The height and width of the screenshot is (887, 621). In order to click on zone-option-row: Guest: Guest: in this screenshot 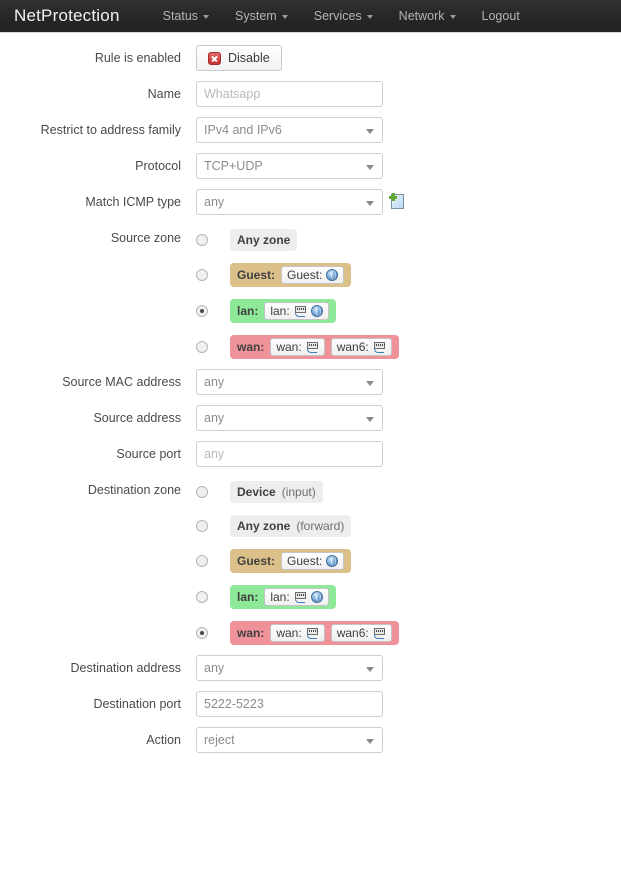, I will do `click(297, 275)`.